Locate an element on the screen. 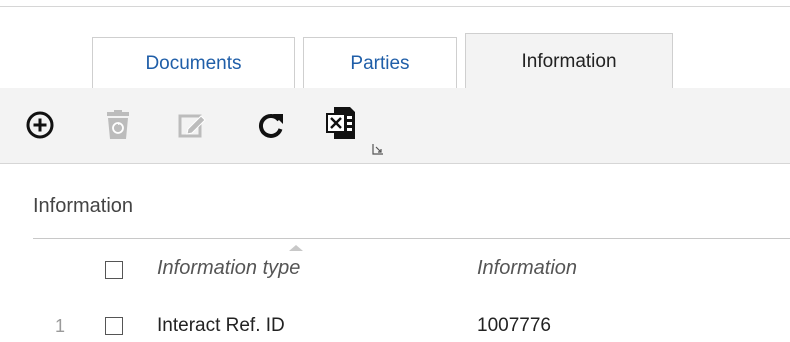 Image resolution: width=790 pixels, height=342 pixels. section-divider is located at coordinates (411, 238).